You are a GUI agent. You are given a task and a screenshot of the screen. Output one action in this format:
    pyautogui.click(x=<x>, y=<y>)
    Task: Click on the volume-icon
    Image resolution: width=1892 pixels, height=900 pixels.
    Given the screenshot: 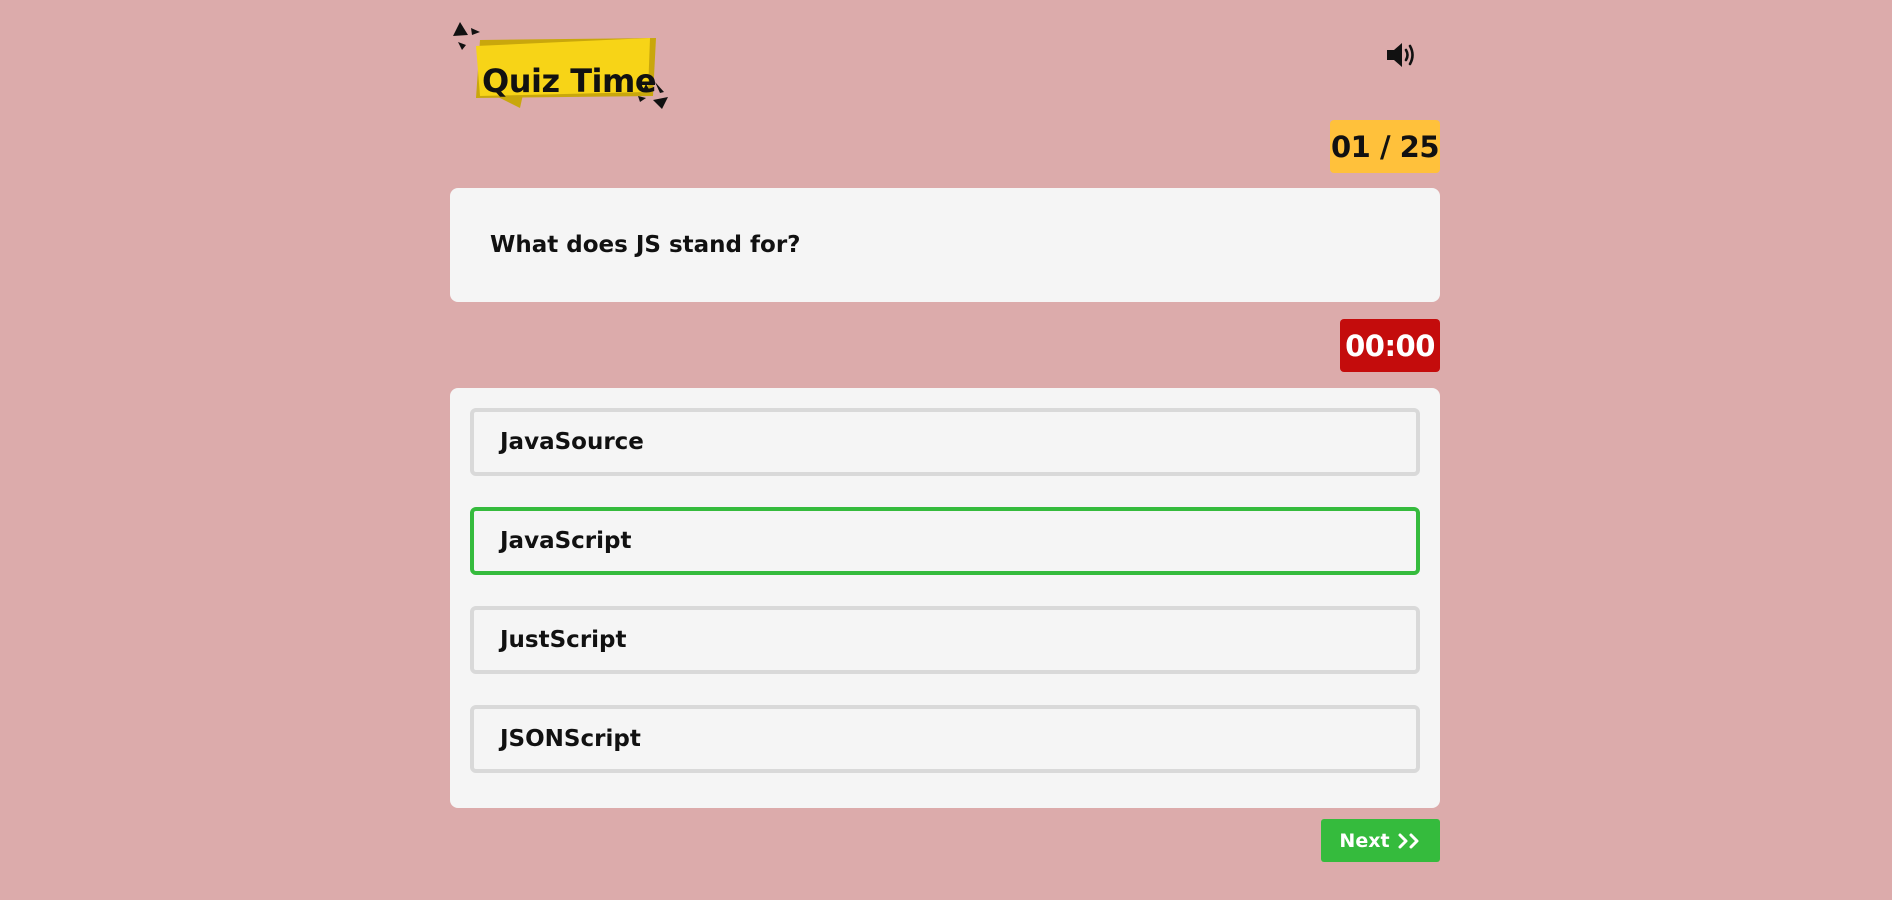 What is the action you would take?
    pyautogui.click(x=1402, y=55)
    